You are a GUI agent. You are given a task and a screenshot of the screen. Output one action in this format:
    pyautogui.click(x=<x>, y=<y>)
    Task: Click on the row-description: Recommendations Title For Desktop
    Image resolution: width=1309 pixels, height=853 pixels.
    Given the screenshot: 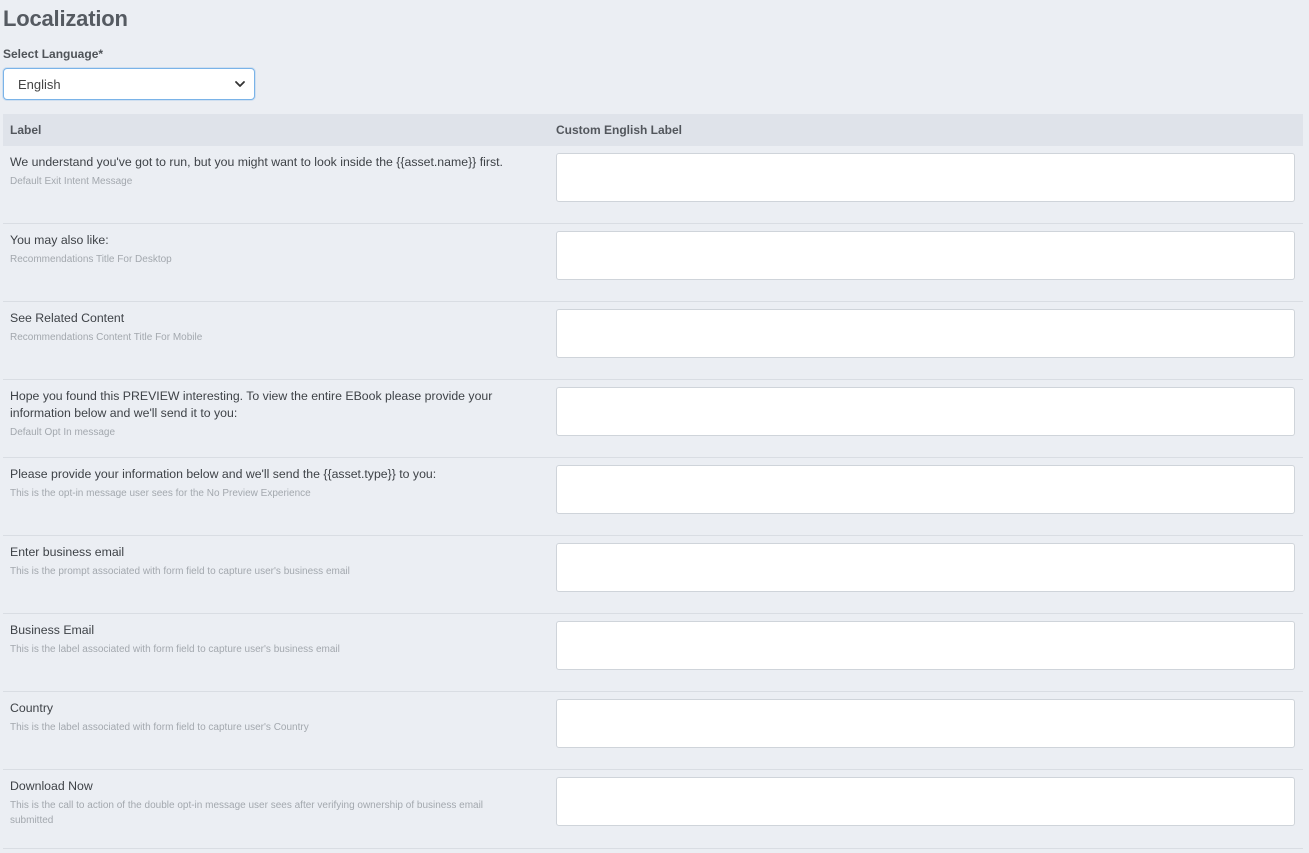 What is the action you would take?
    pyautogui.click(x=91, y=259)
    